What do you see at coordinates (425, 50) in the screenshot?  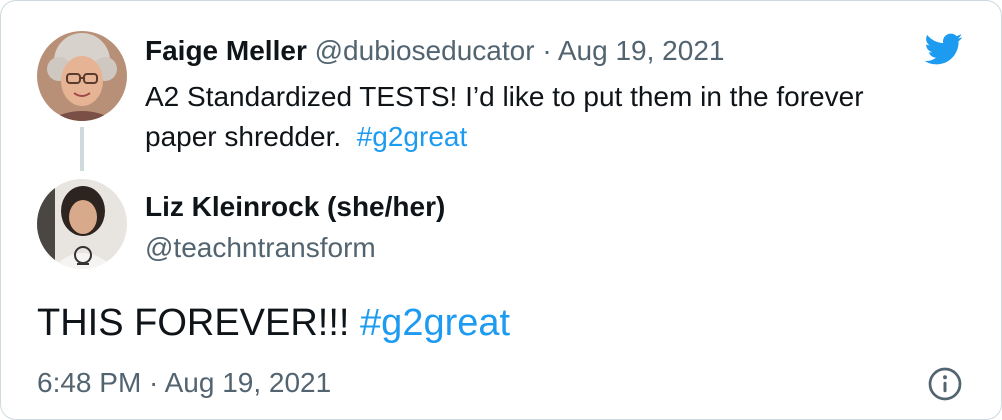 I see `quoted-author-handle: @dubioseducator` at bounding box center [425, 50].